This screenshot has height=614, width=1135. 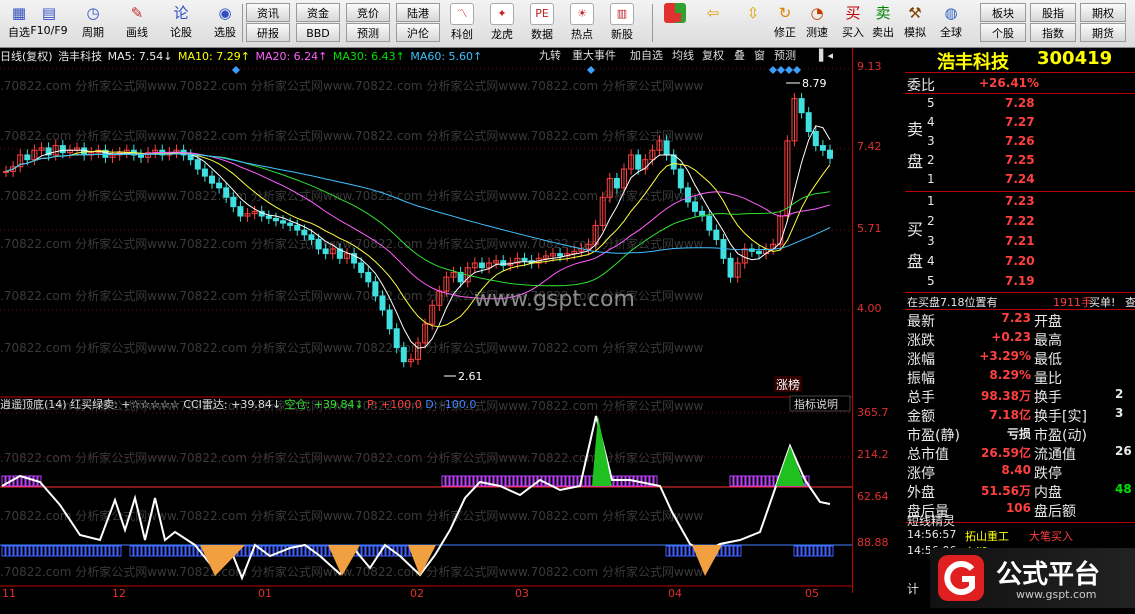 What do you see at coordinates (368, 12) in the screenshot?
I see `toolbar-grid-button: 竞价` at bounding box center [368, 12].